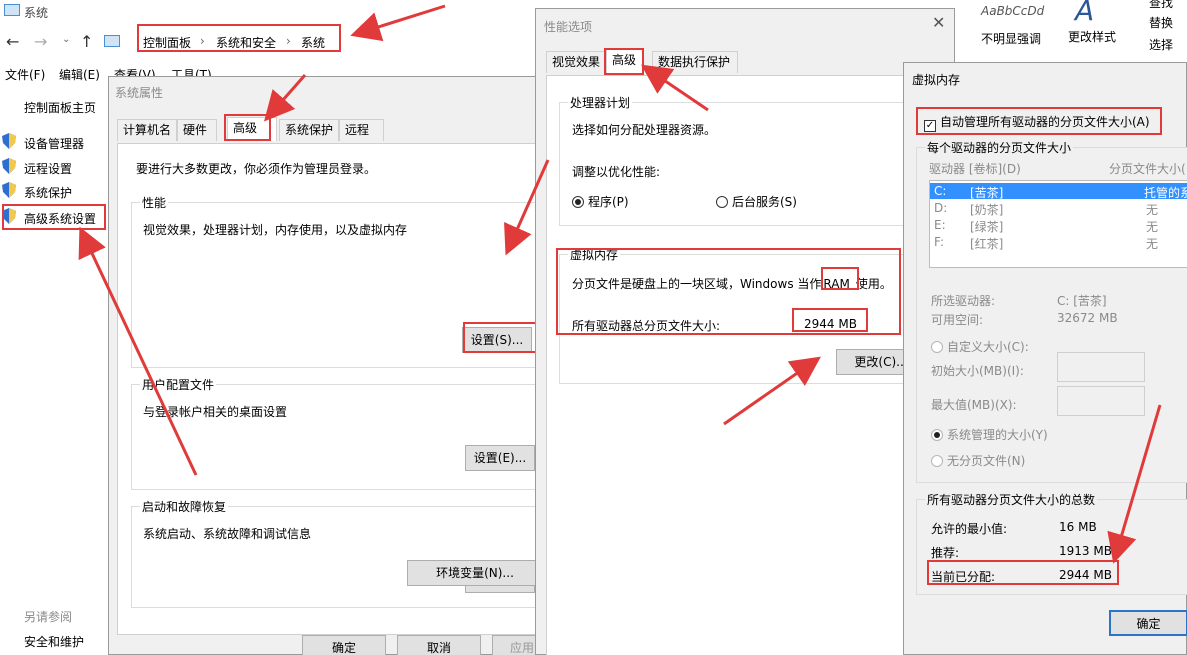  Describe the element at coordinates (1085, 551) in the screenshot. I see `recommended-value: 1913 MB` at that location.